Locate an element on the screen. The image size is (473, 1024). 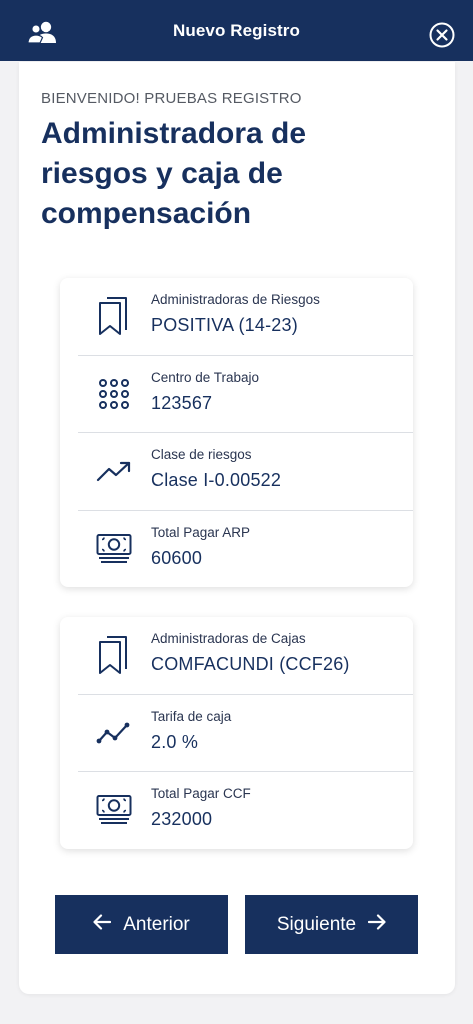
dot-grid-icon is located at coordinates (114, 394).